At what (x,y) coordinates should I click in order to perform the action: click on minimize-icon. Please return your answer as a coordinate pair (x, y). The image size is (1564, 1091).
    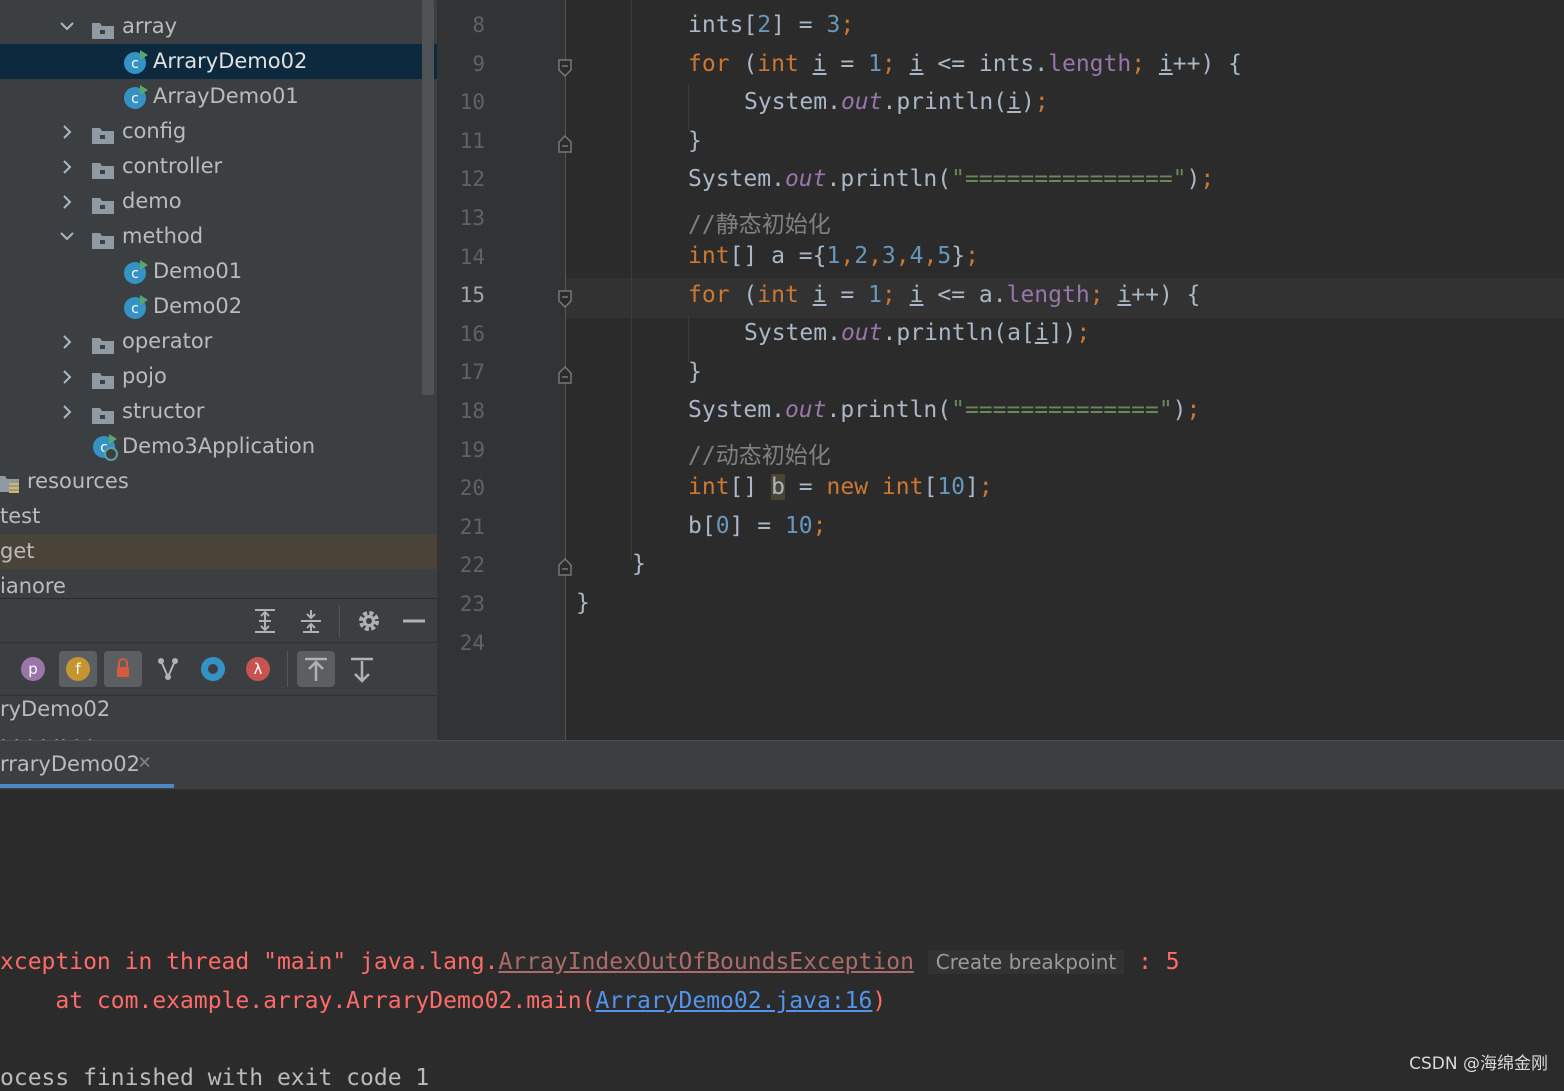
    Looking at the image, I should click on (414, 621).